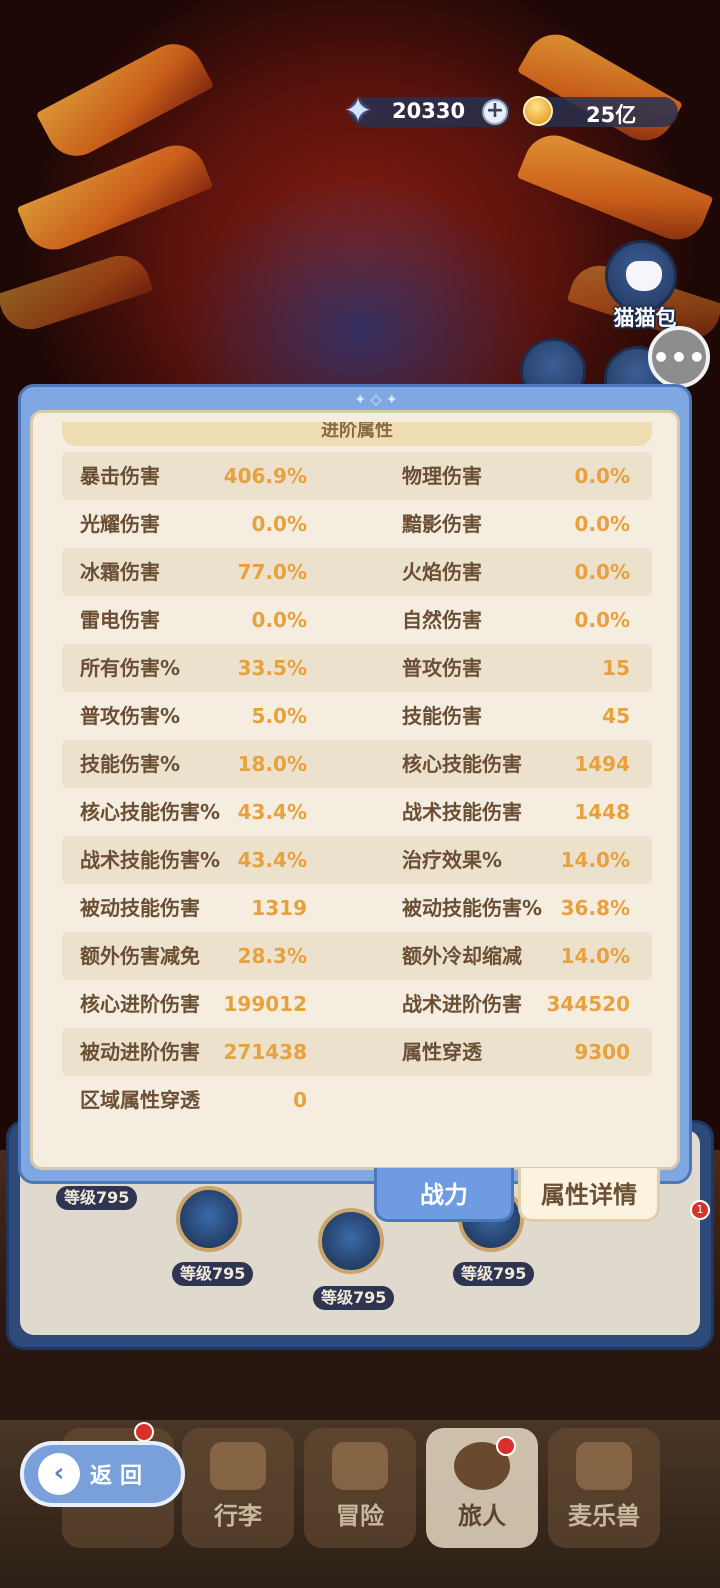  I want to click on tab-attribute-detail: 属性详情, so click(589, 1195).